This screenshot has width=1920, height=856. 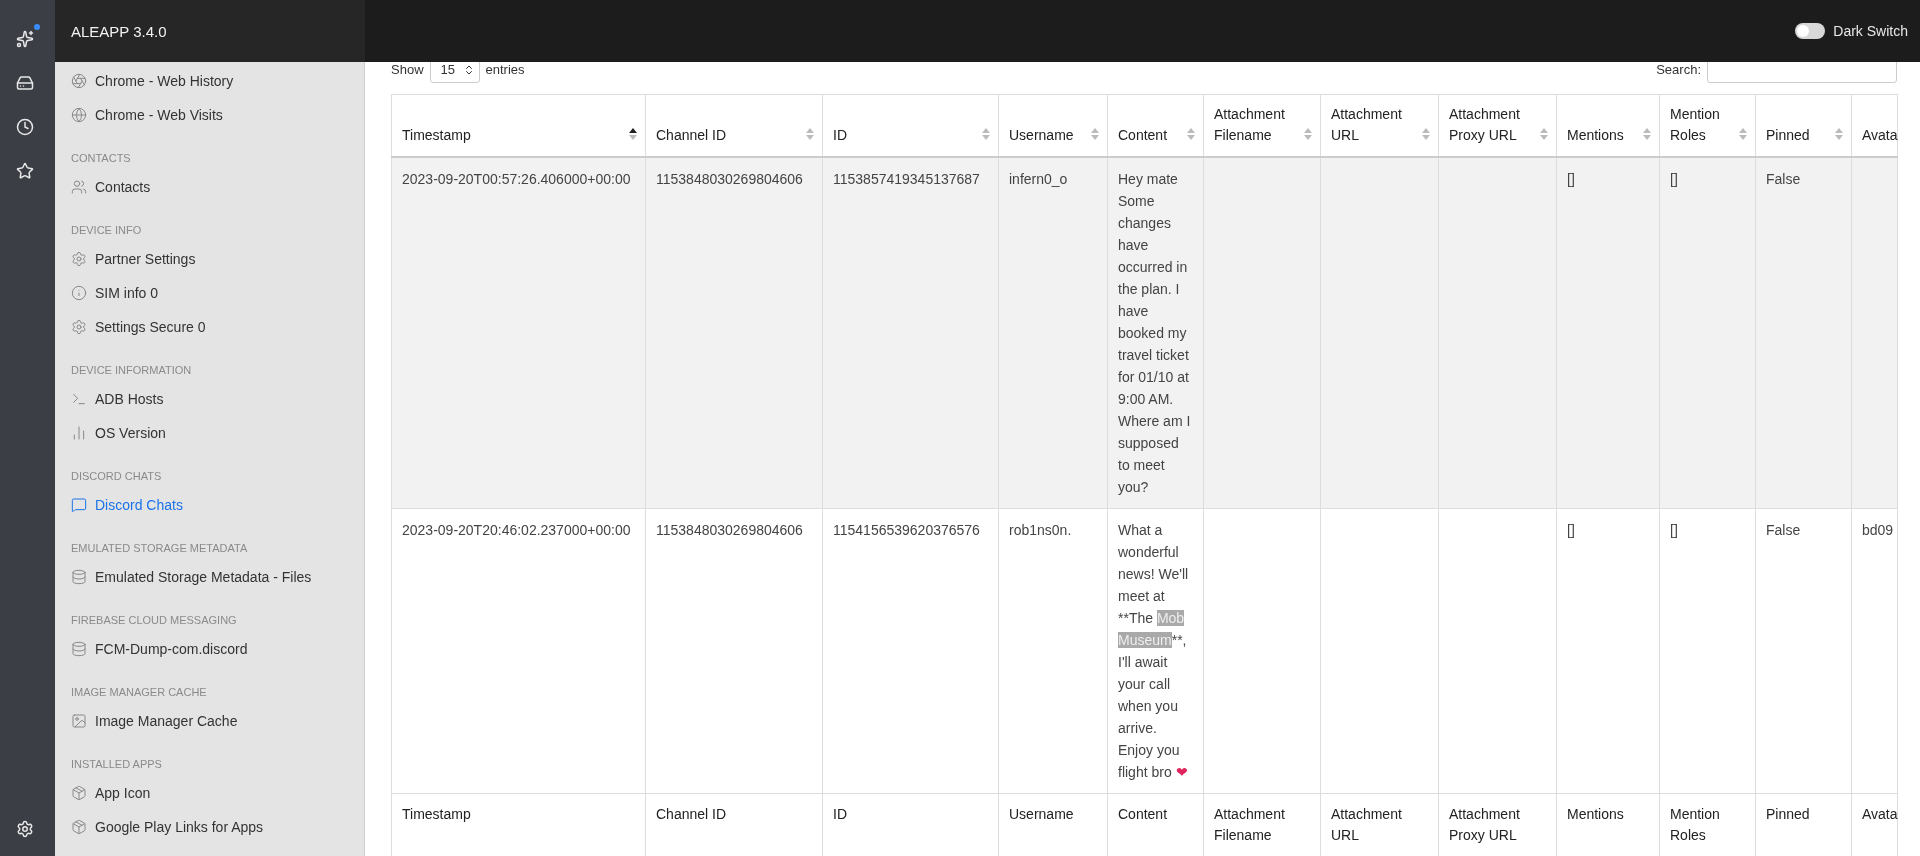 I want to click on chat-icon, so click(x=79, y=505).